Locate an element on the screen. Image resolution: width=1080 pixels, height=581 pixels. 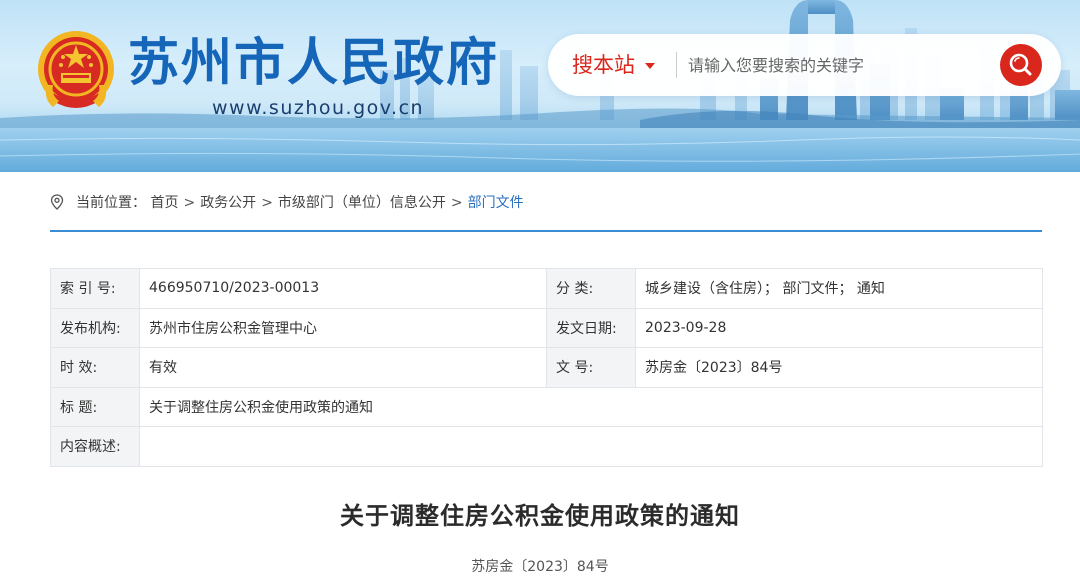
search-scope-dropdown: 搜本站 is located at coordinates (613, 65).